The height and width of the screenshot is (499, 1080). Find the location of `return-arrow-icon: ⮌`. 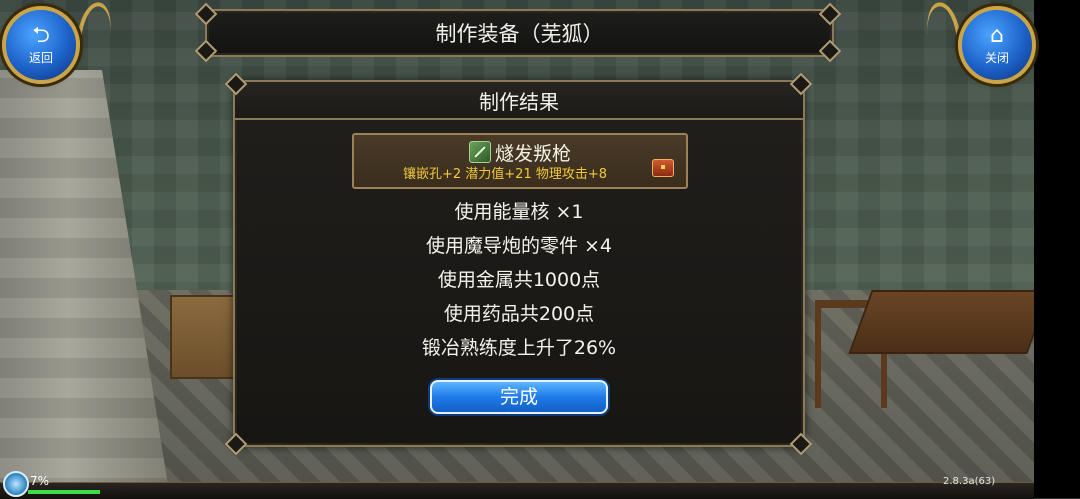

return-arrow-icon: ⮌ is located at coordinates (41, 35).